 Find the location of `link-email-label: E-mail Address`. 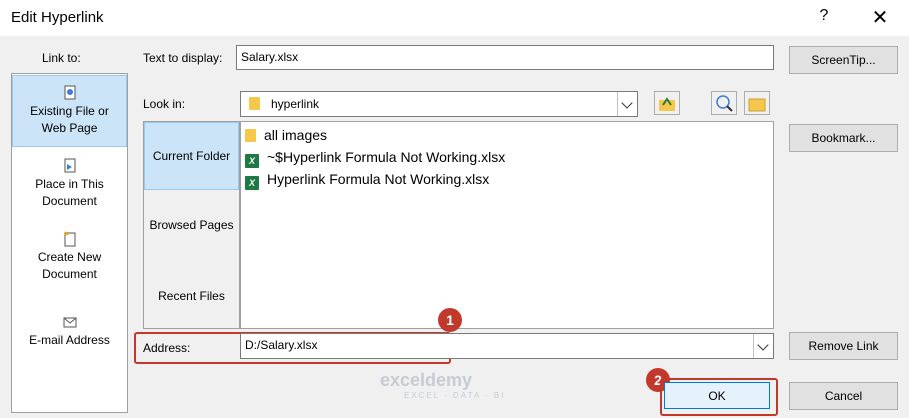

link-email-label: E-mail Address is located at coordinates (69, 340).